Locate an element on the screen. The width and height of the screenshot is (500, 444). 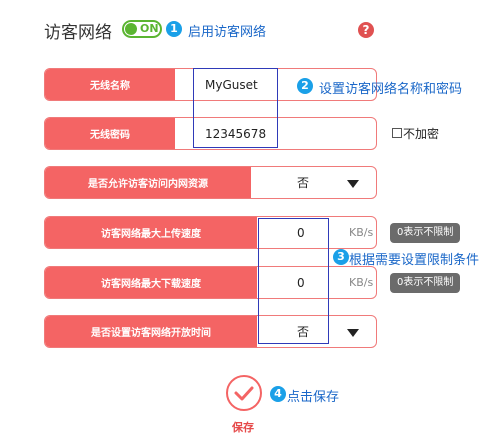
wireless-name-label: 无线名称 is located at coordinates (110, 84).